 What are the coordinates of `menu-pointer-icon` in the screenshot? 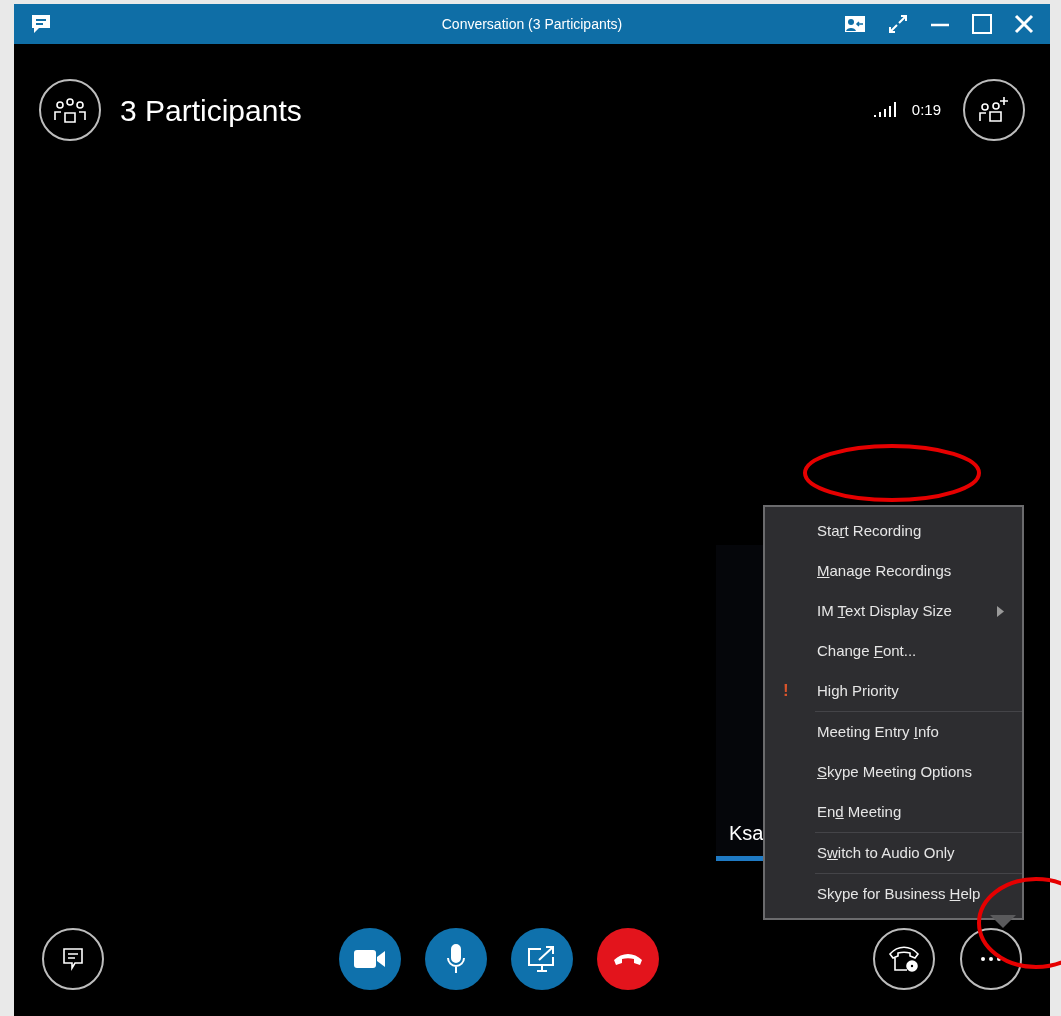 It's located at (1003, 921).